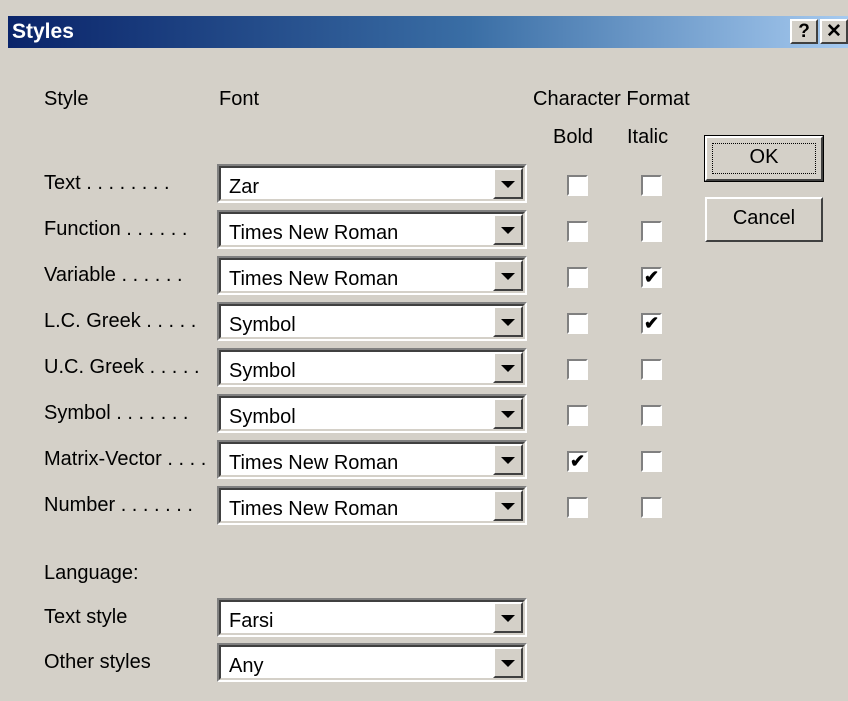  Describe the element at coordinates (91, 573) in the screenshot. I see `language-heading: Language:` at that location.